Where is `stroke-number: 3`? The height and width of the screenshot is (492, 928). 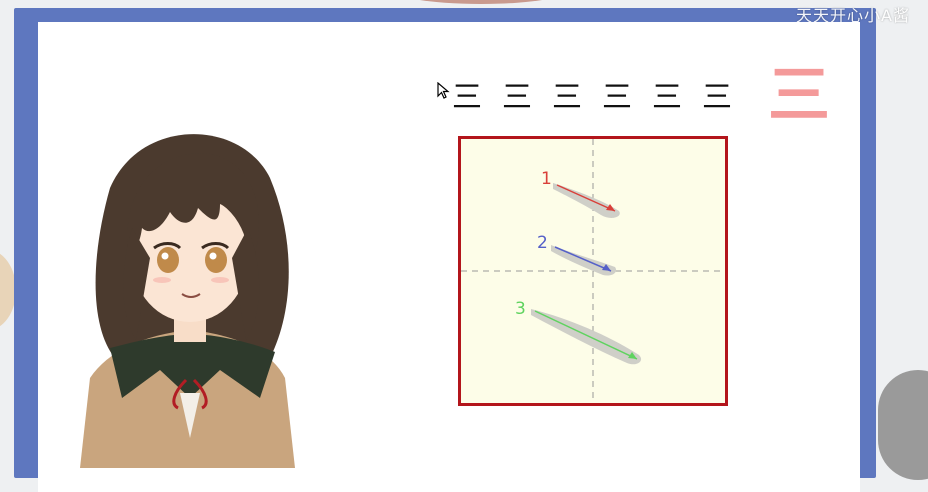
stroke-number: 3 is located at coordinates (520, 309).